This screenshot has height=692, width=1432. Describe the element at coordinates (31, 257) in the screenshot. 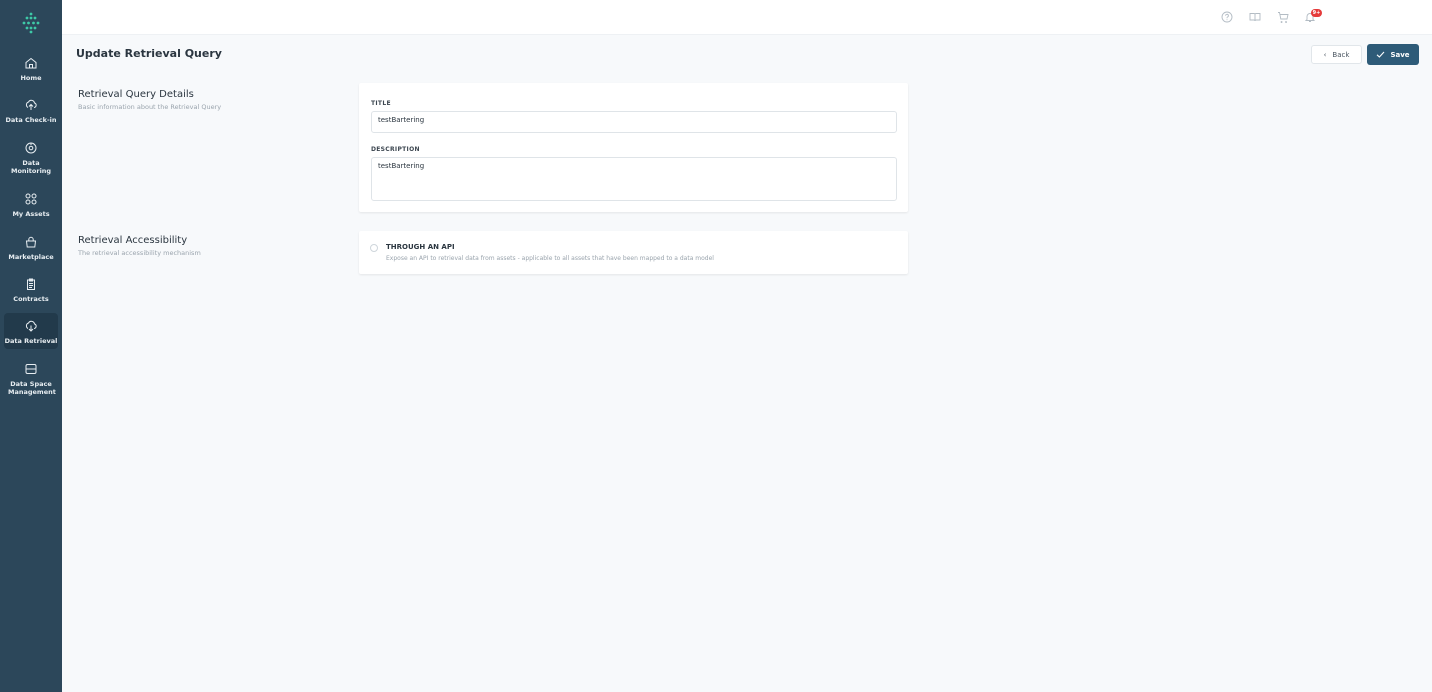

I see `sidebar-item-label: Marketplace` at that location.